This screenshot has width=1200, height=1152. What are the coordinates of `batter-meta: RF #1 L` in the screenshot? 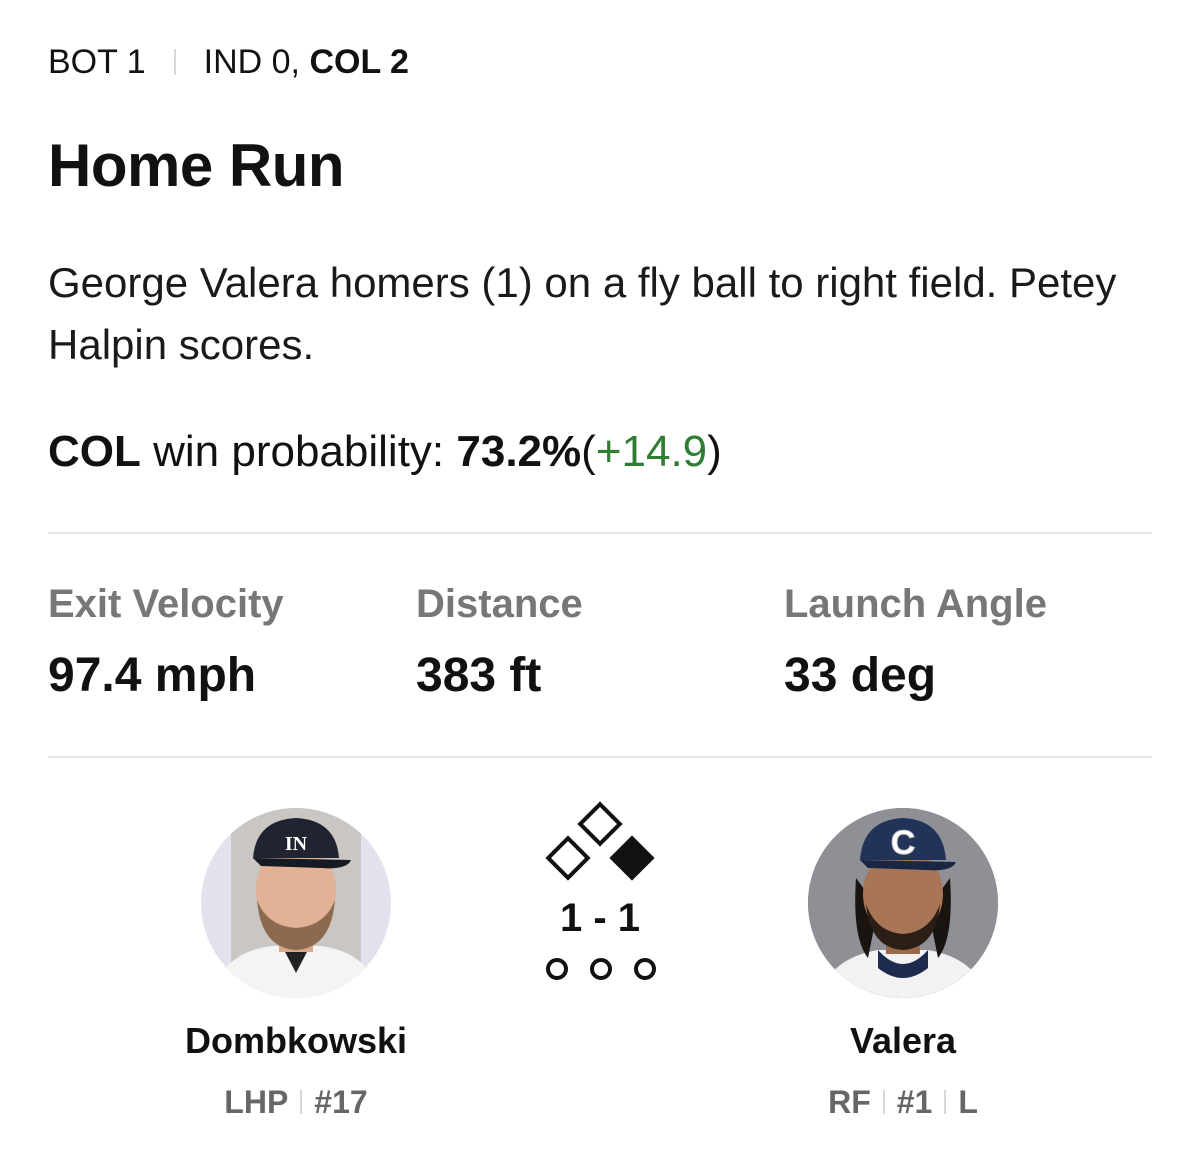 It's located at (903, 1102).